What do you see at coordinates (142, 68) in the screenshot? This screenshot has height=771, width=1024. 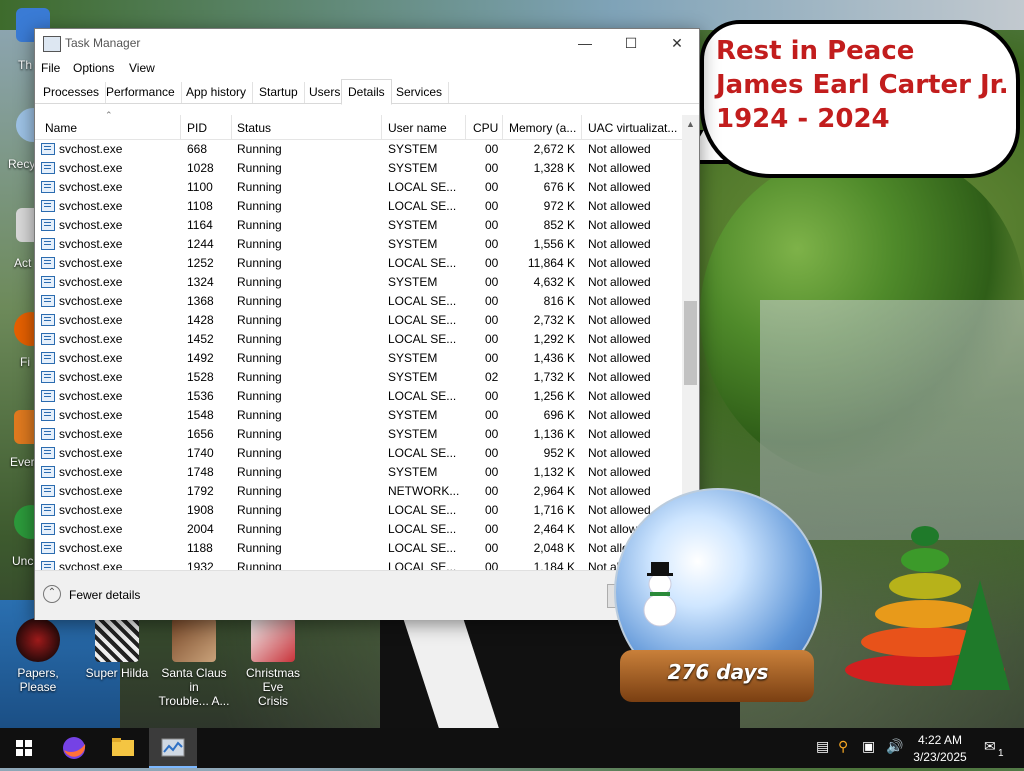 I see `menu-view: View` at bounding box center [142, 68].